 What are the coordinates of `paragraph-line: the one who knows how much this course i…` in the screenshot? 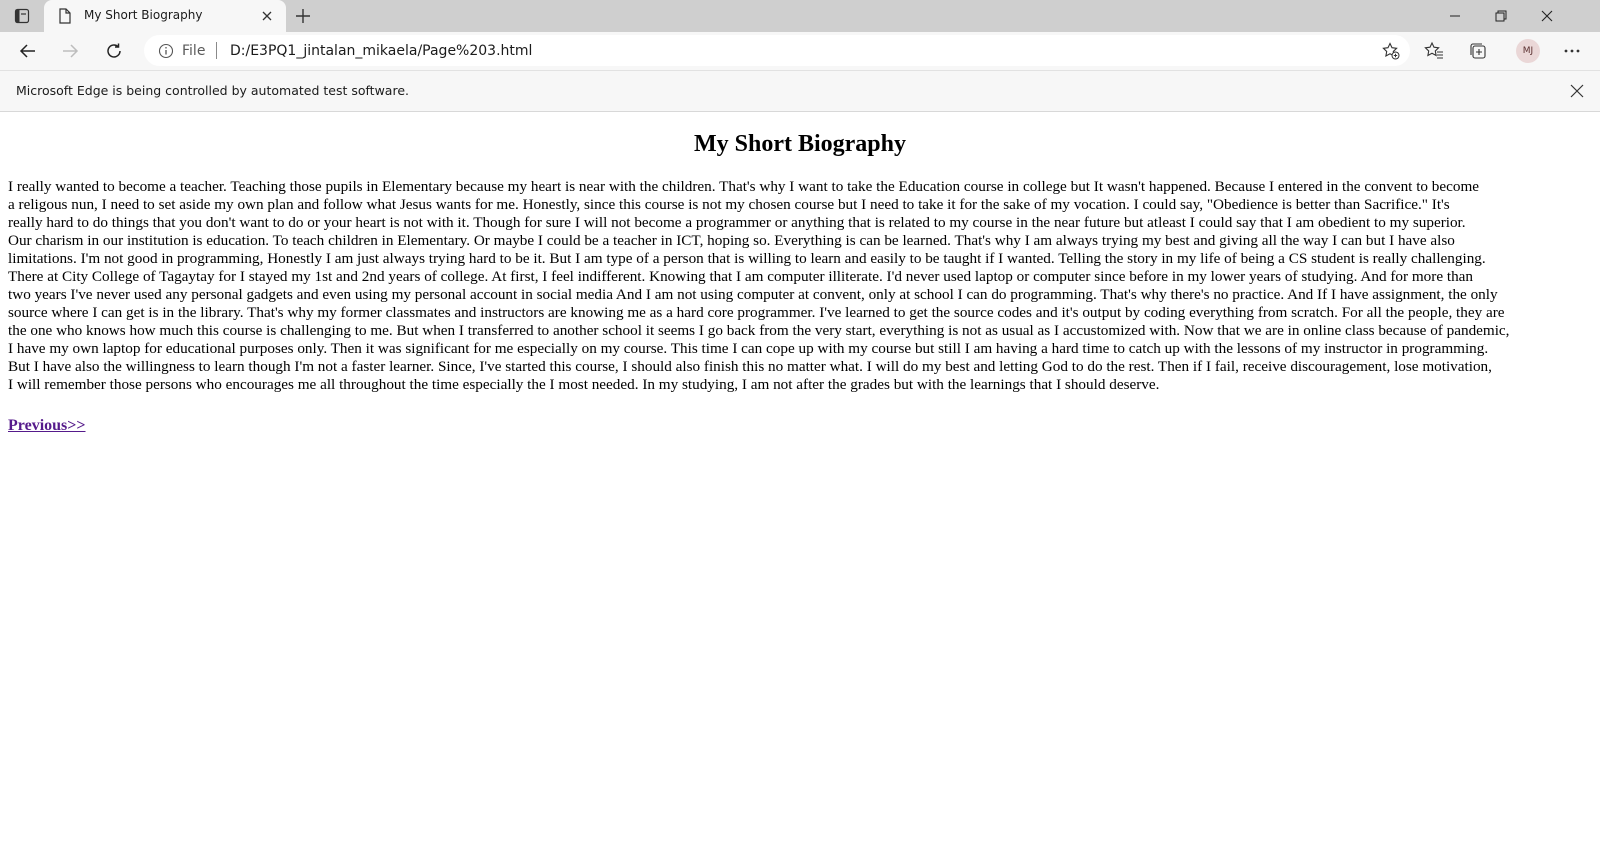 It's located at (759, 330).